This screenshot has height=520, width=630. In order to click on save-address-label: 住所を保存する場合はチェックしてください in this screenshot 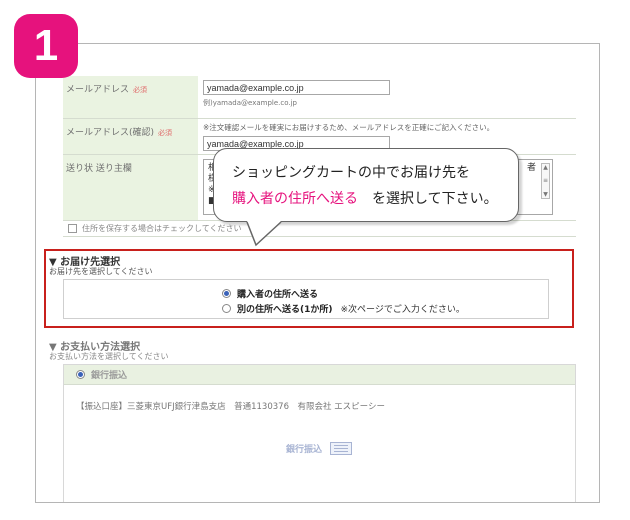, I will do `click(162, 228)`.